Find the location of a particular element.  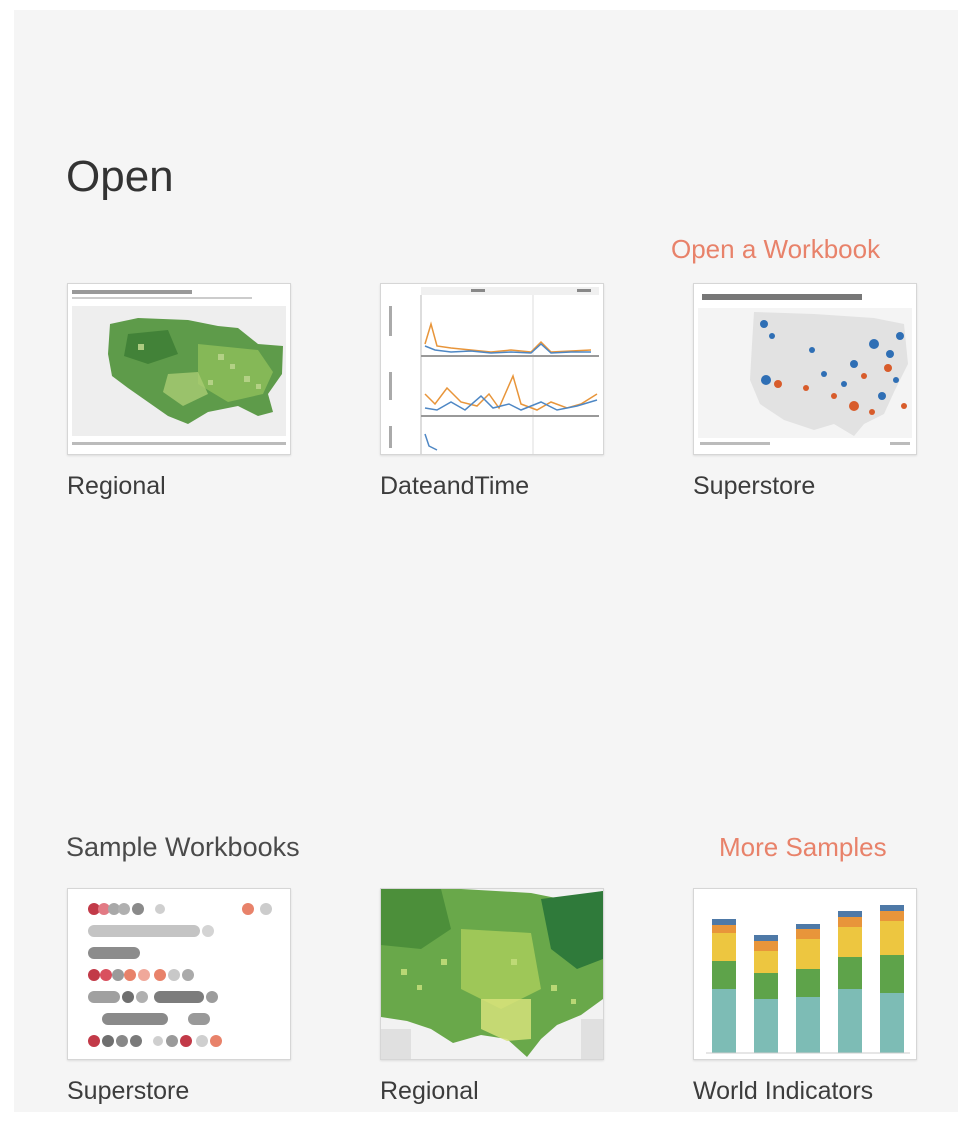

stacked-bar-thumbnail is located at coordinates (805, 974).